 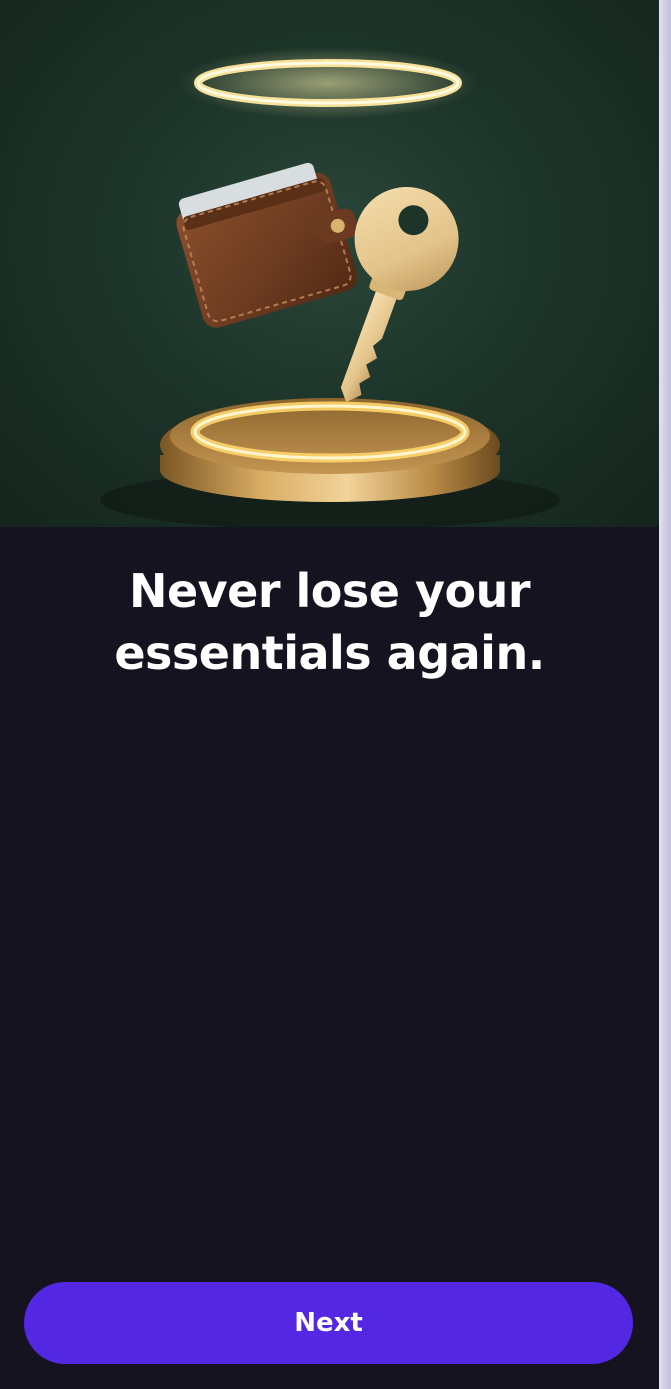 I want to click on pedestal-icon, so click(x=330, y=462).